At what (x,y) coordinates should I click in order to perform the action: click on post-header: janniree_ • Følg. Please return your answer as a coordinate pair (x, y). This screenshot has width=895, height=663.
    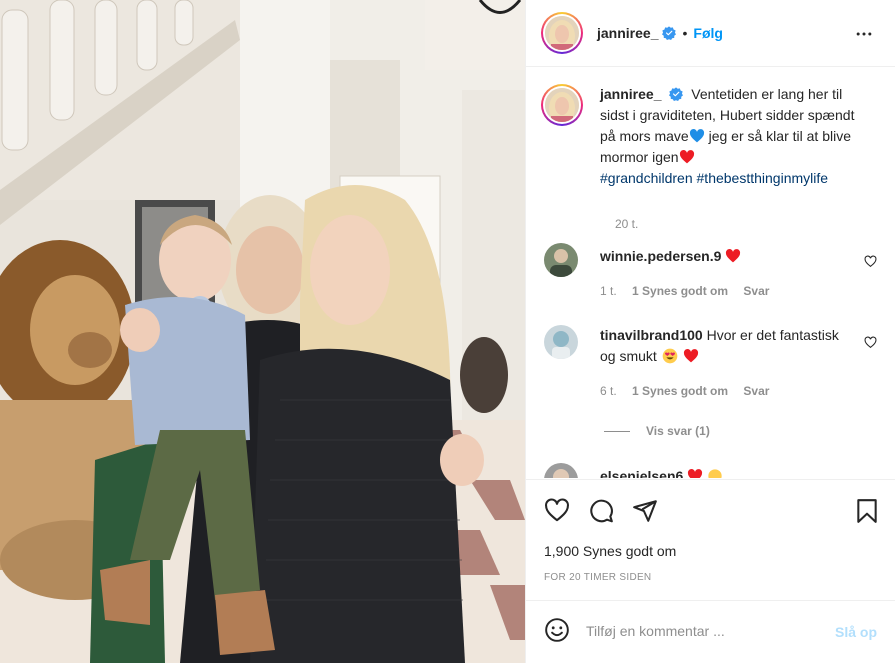
    Looking at the image, I should click on (710, 33).